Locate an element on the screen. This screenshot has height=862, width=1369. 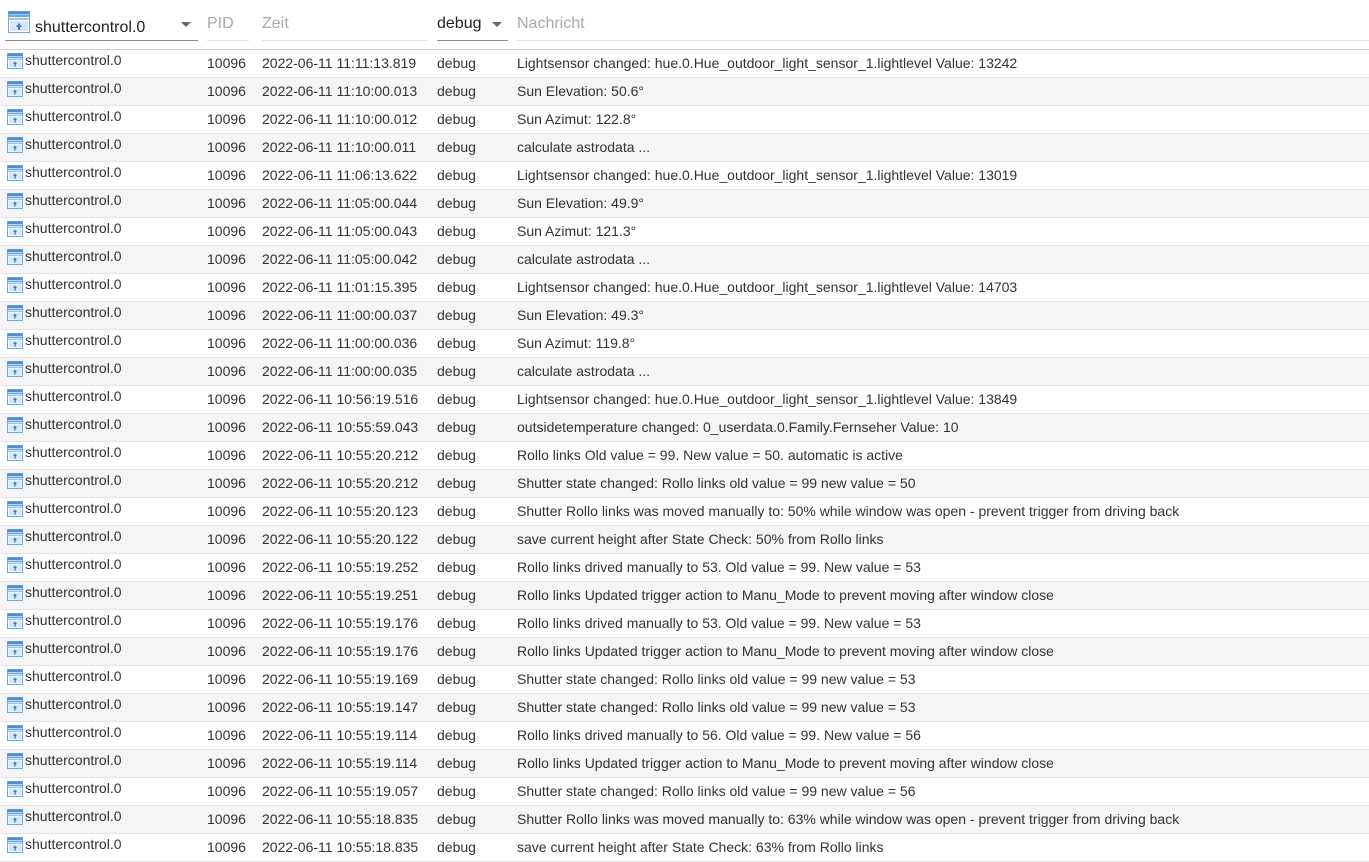
log-time: 2022-06-11 11:06:13.622 is located at coordinates (340, 175).